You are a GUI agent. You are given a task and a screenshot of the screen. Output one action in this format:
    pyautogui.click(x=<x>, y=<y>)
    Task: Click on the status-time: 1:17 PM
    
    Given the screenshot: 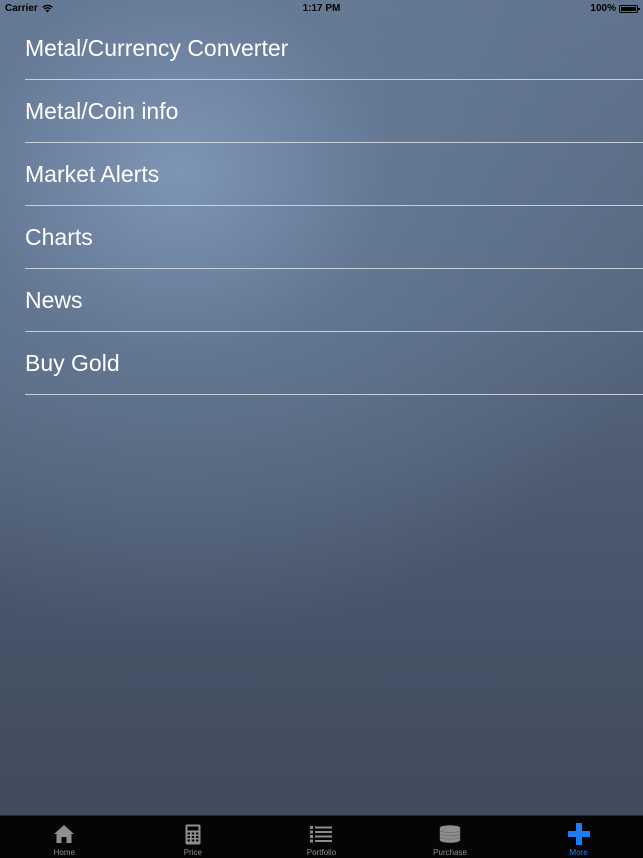 What is the action you would take?
    pyautogui.click(x=321, y=8)
    